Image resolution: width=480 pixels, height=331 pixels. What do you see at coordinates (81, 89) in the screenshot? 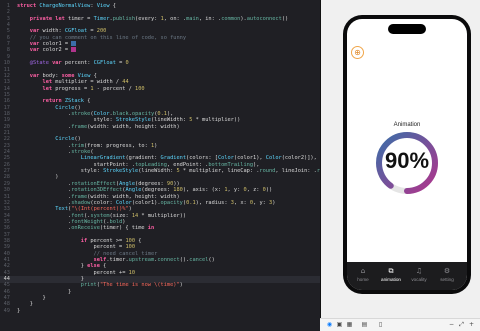
I see `code-text: let progress = 1 - percent / 100` at bounding box center [81, 89].